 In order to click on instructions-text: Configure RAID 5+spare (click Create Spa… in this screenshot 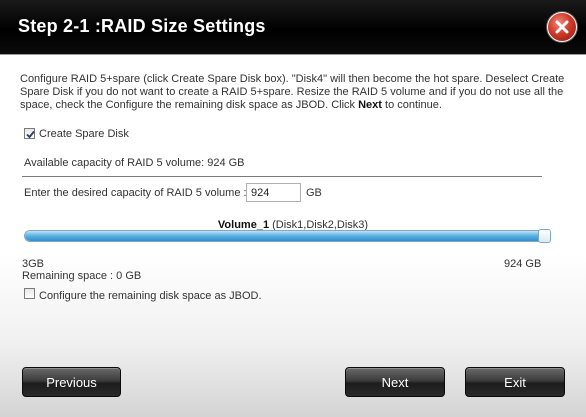, I will do `click(292, 92)`.